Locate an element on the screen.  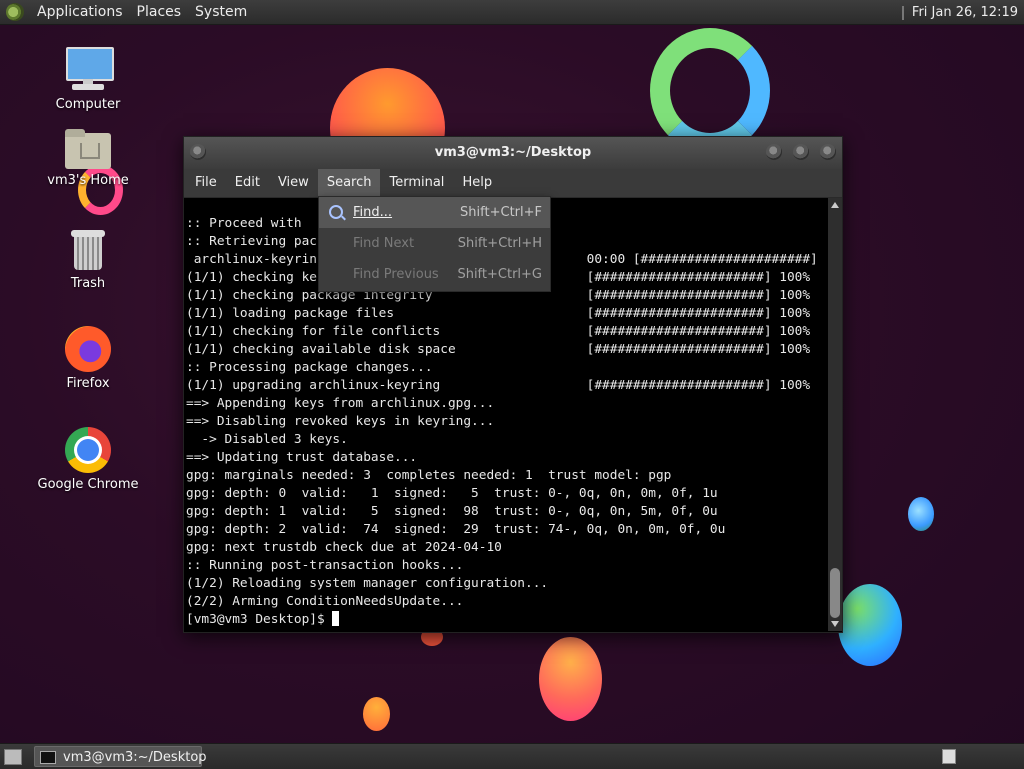
desktop-icon-computer: Computer is located at coordinates (88, 78).